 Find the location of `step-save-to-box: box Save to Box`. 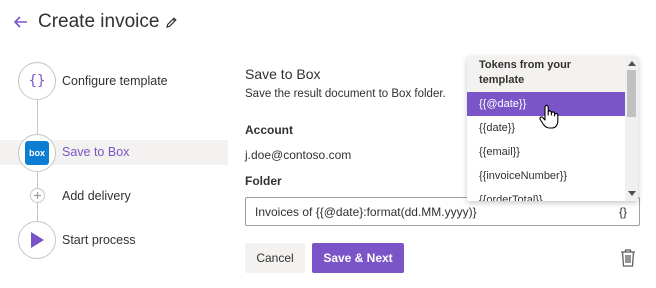

step-save-to-box: box Save to Box is located at coordinates (114, 153).